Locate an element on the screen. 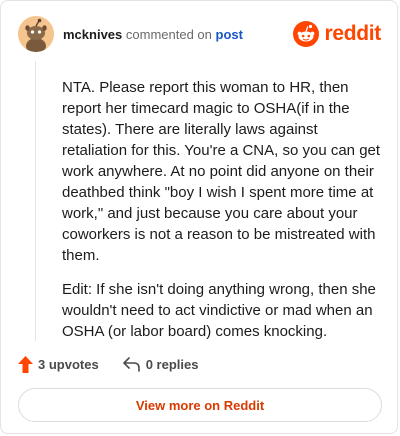 The width and height of the screenshot is (400, 436). reddit-logo-icon is located at coordinates (306, 34).